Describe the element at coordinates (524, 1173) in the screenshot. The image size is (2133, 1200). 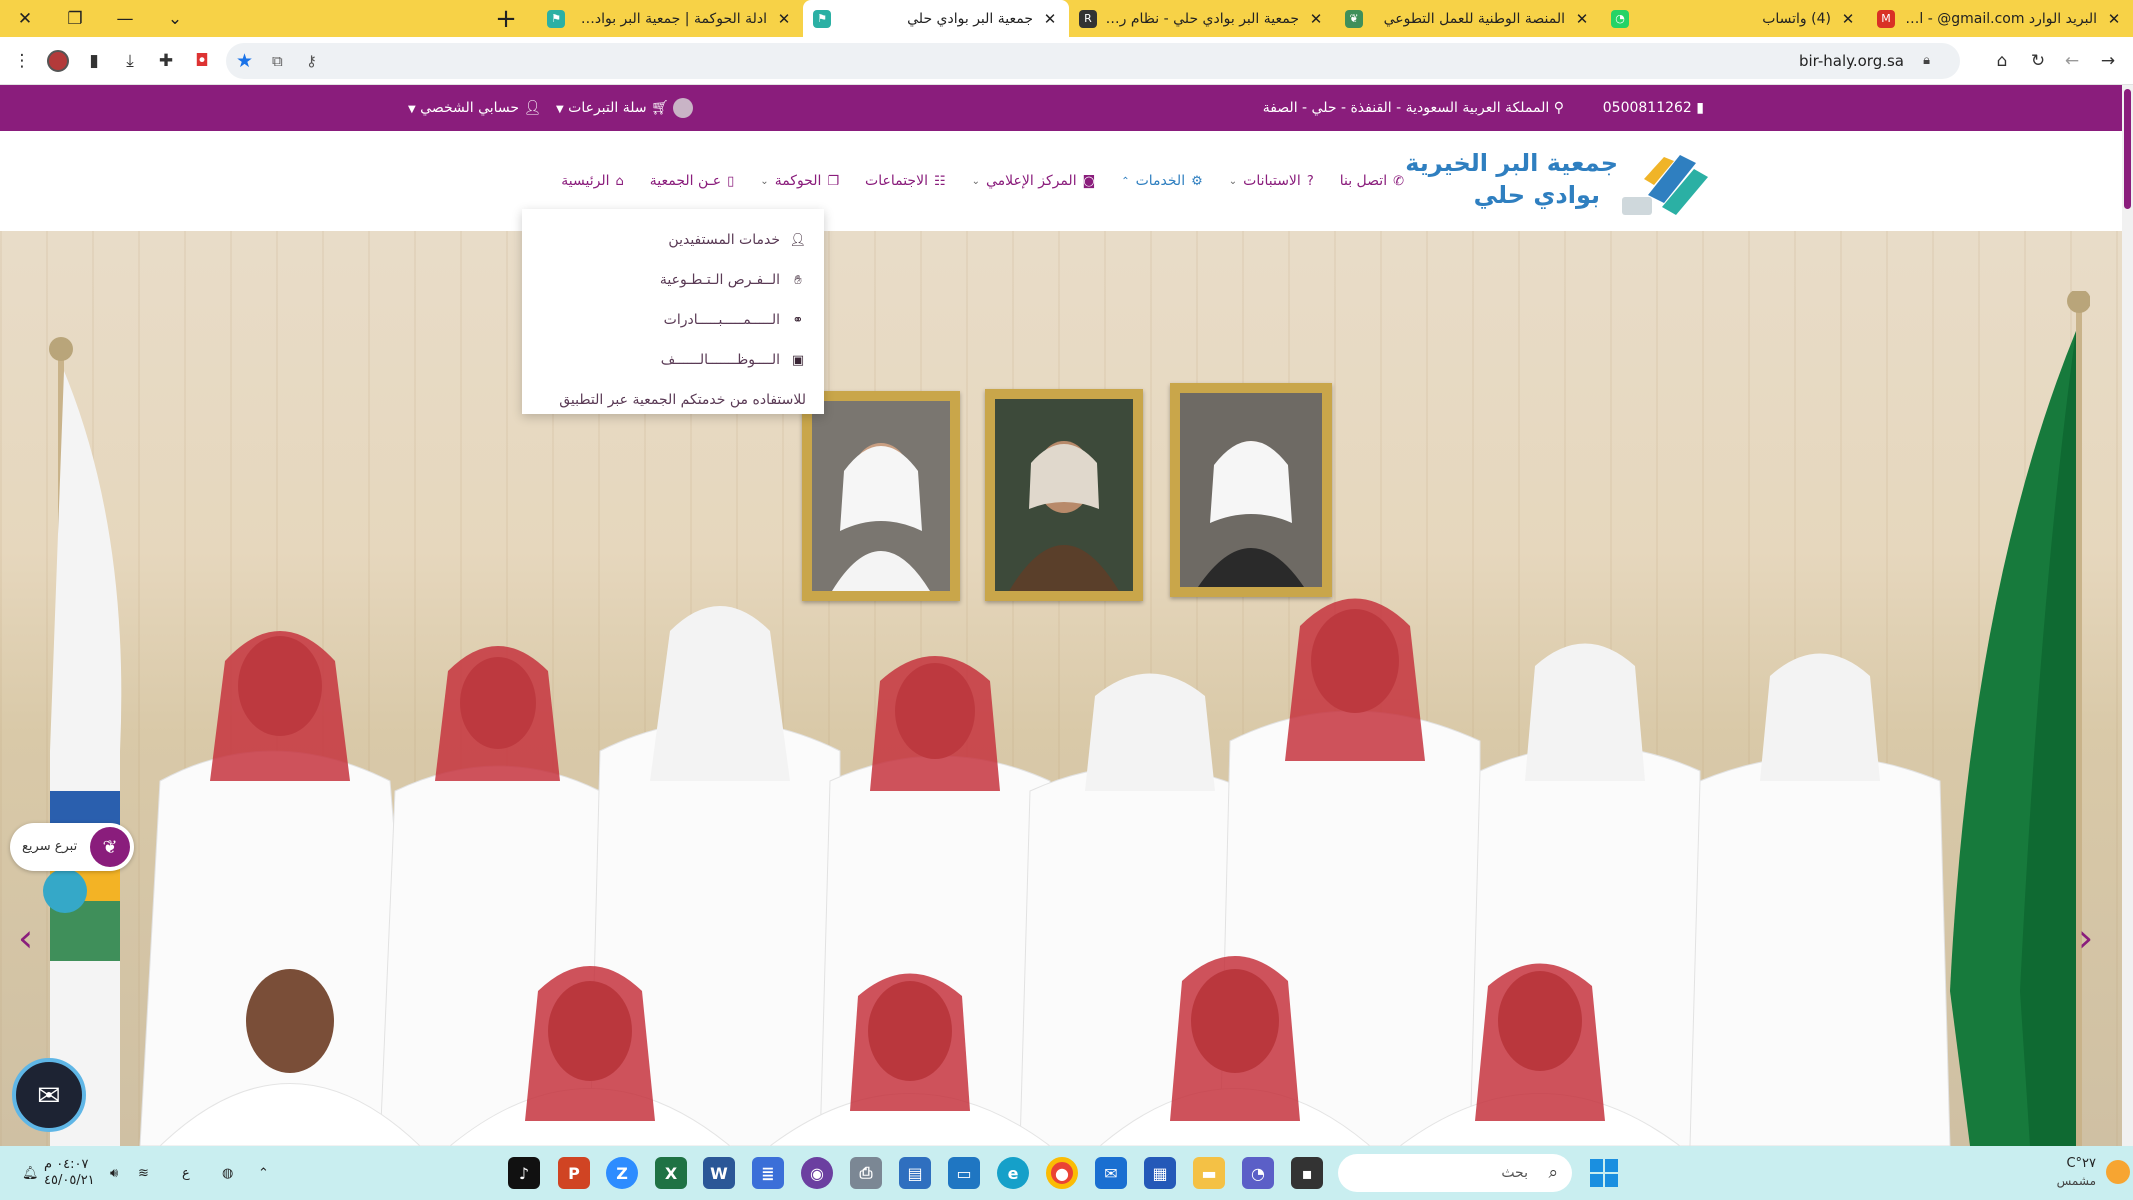
I see `tiktok-app-icon: ♪` at that location.